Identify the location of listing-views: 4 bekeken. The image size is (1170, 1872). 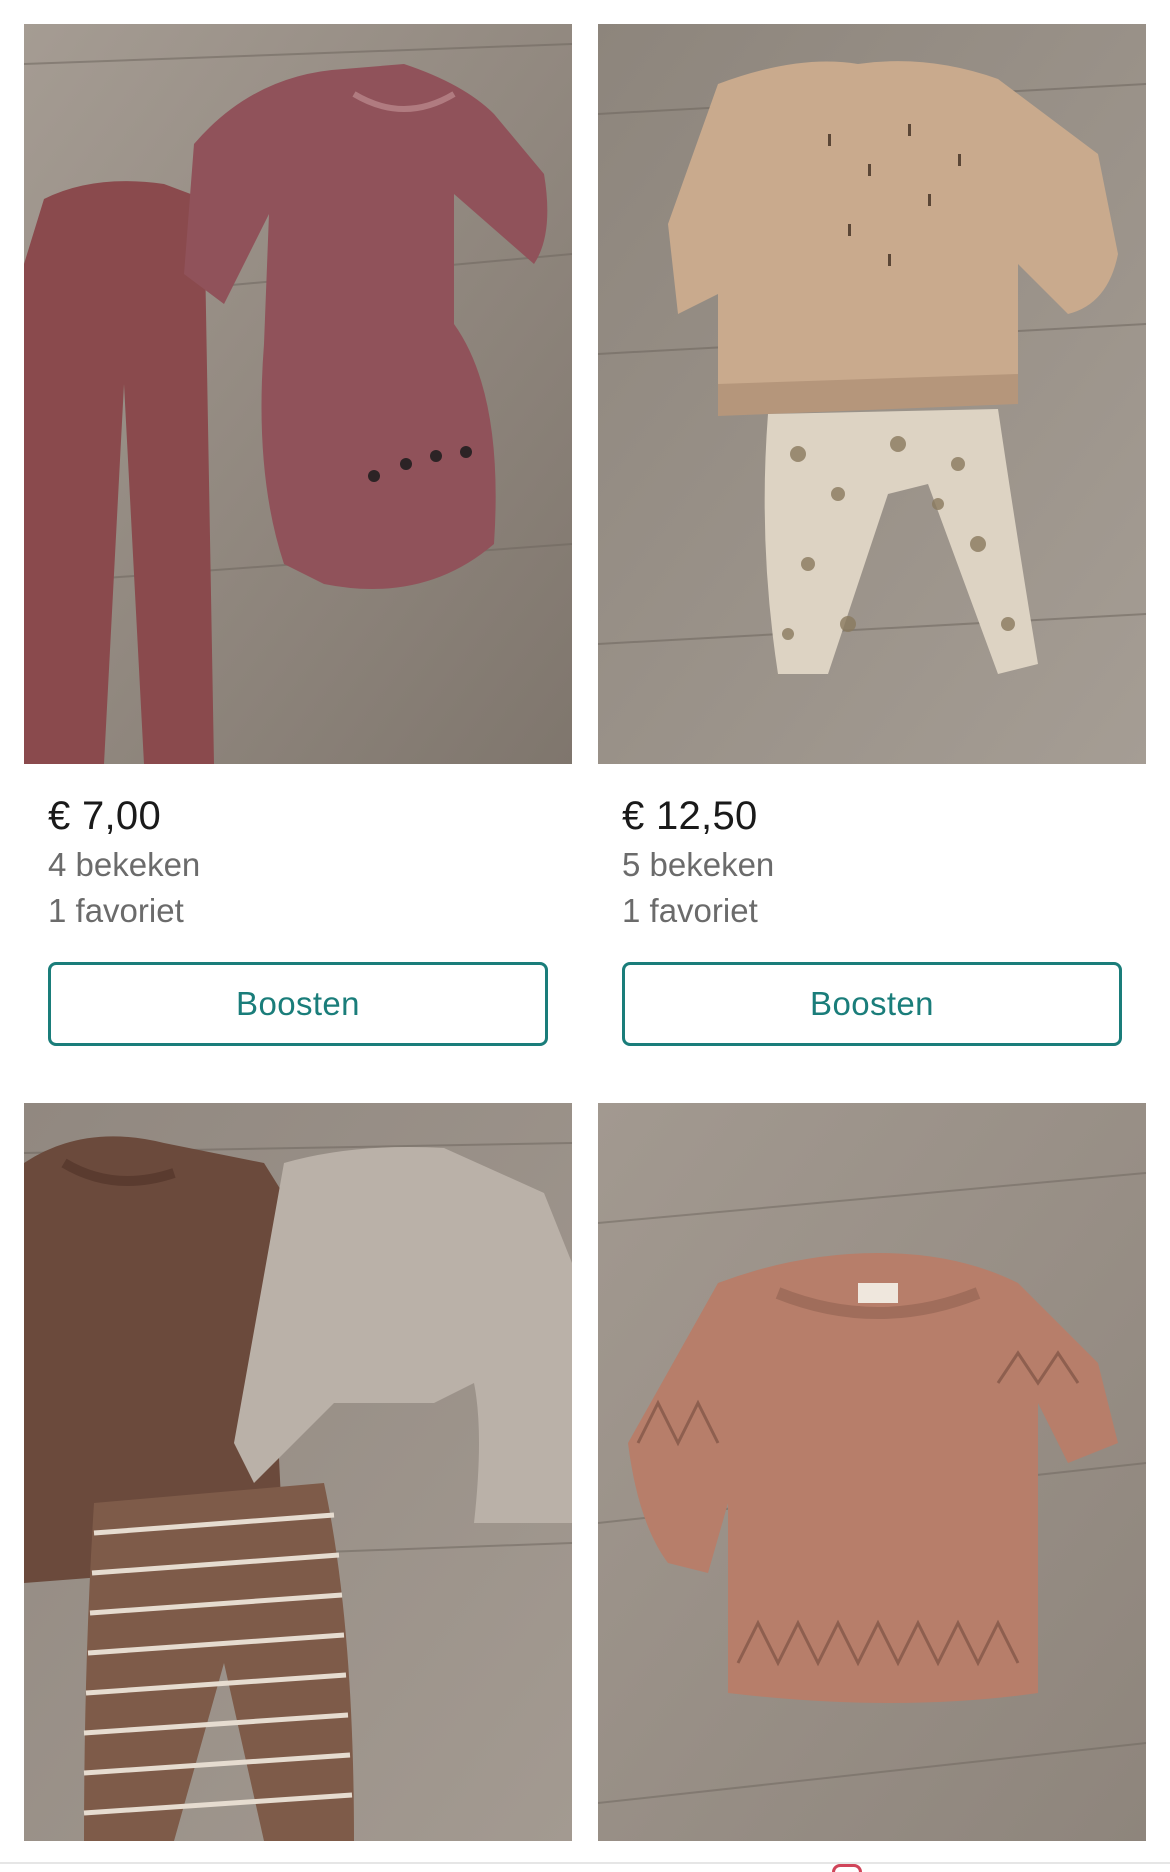
(124, 864).